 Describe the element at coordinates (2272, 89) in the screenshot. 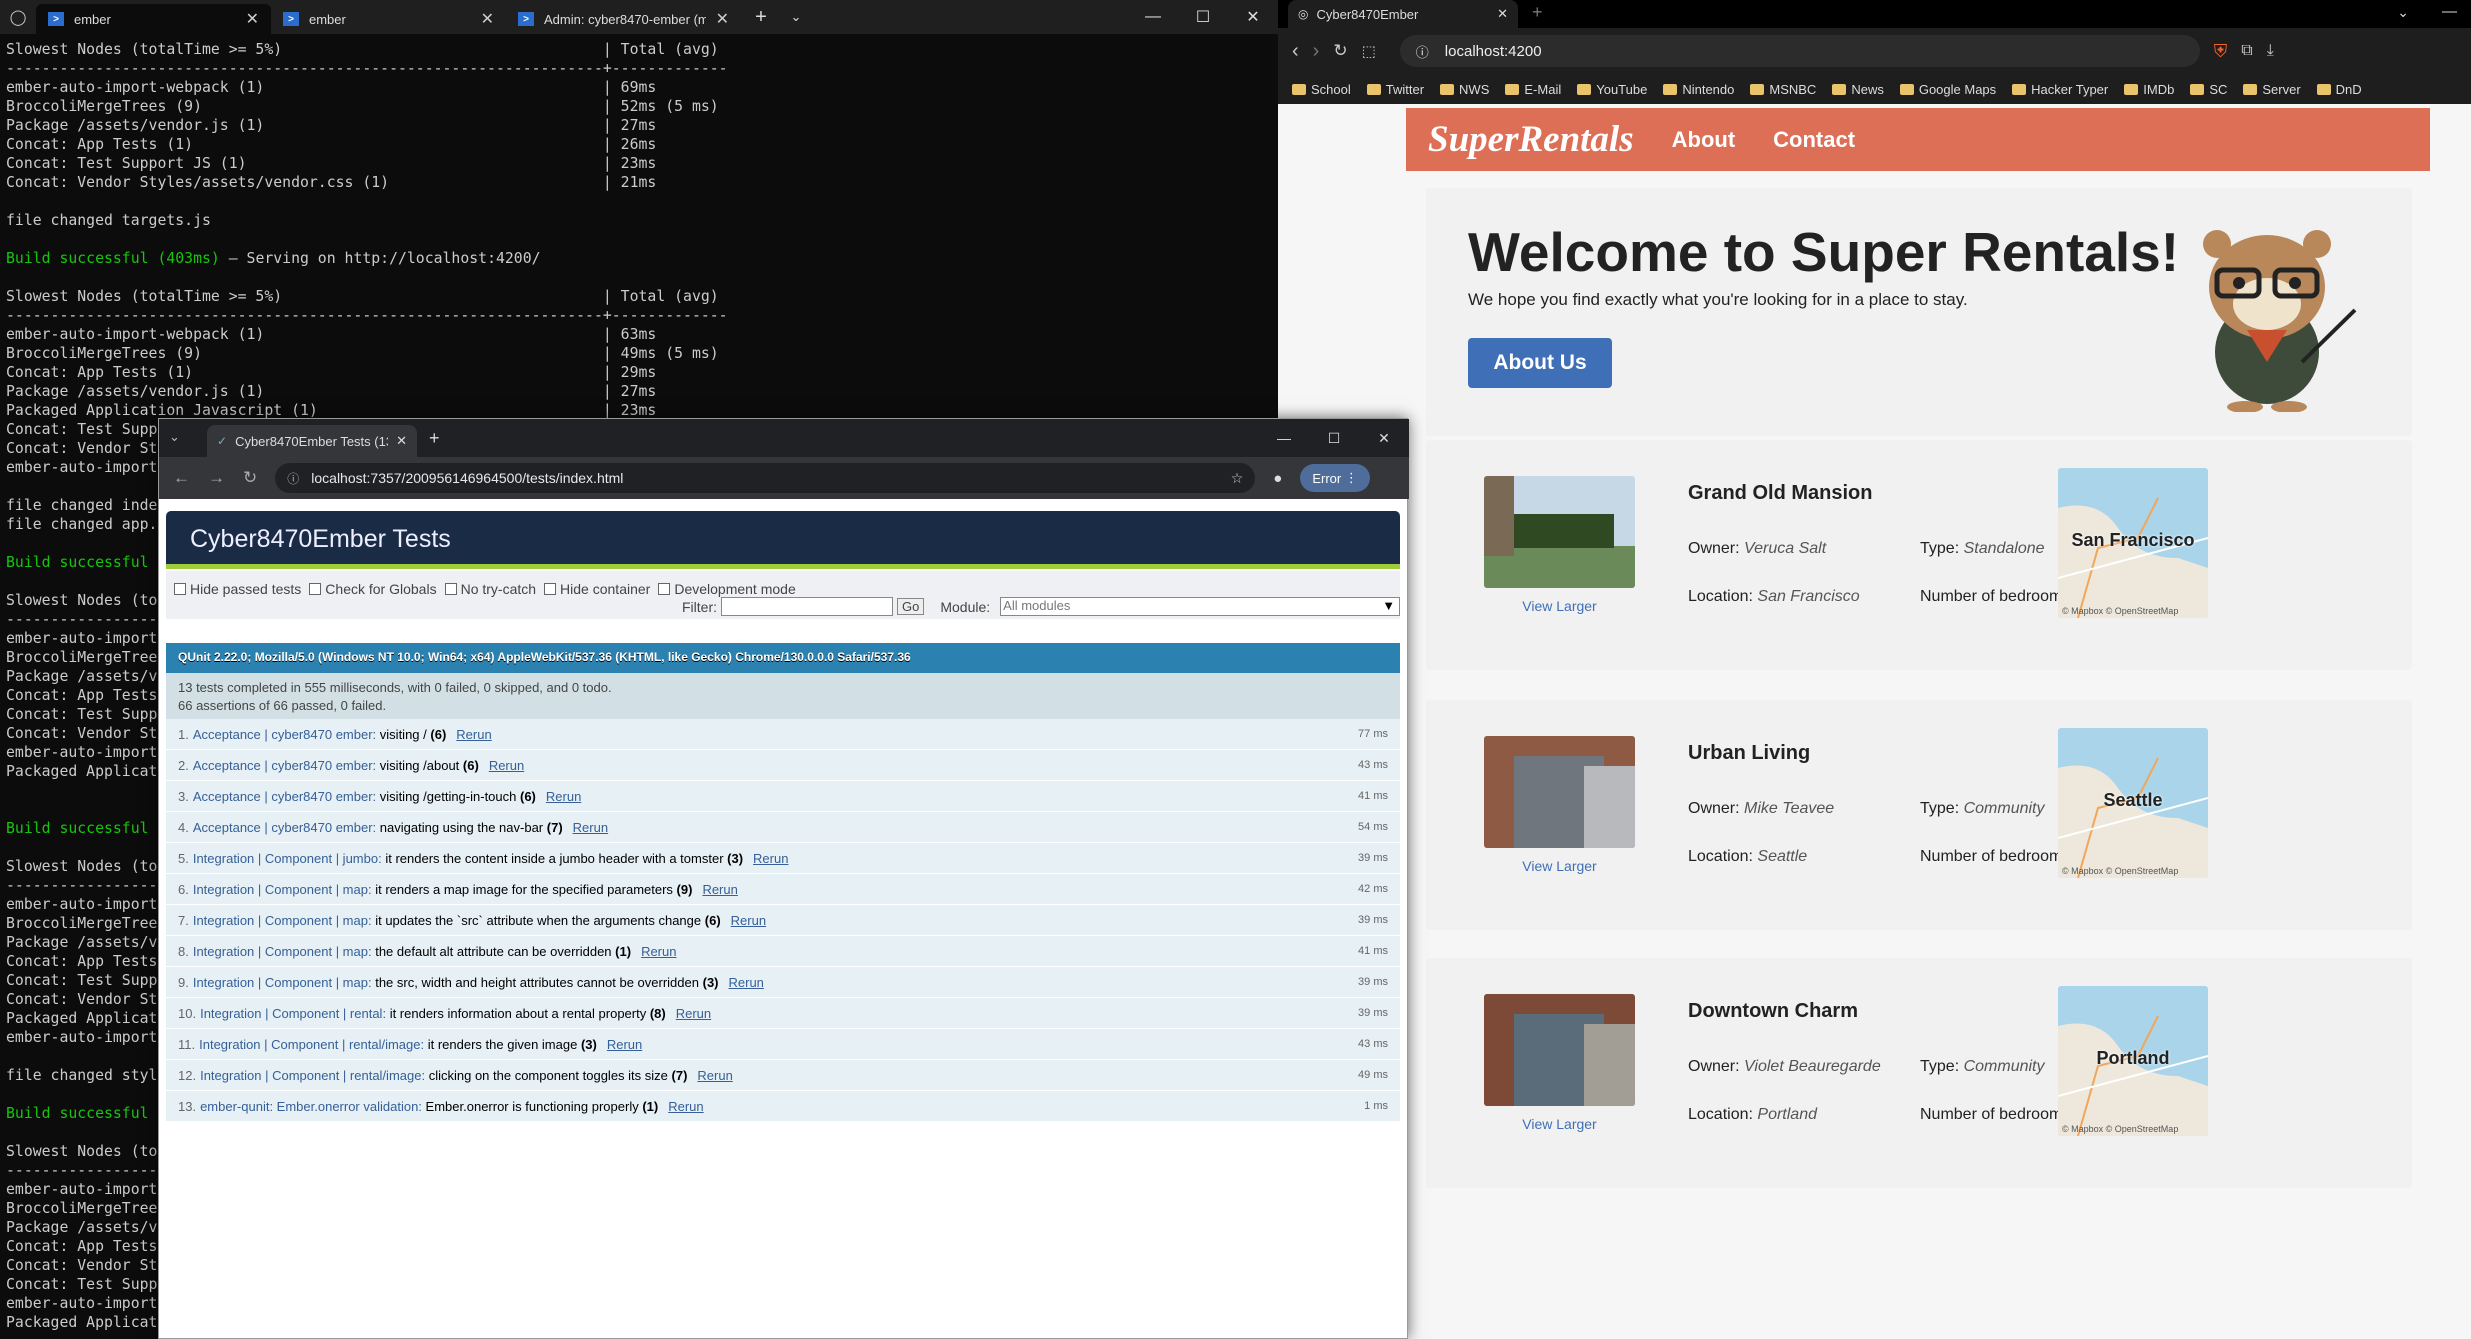

I see `bookmark-item: Server` at that location.